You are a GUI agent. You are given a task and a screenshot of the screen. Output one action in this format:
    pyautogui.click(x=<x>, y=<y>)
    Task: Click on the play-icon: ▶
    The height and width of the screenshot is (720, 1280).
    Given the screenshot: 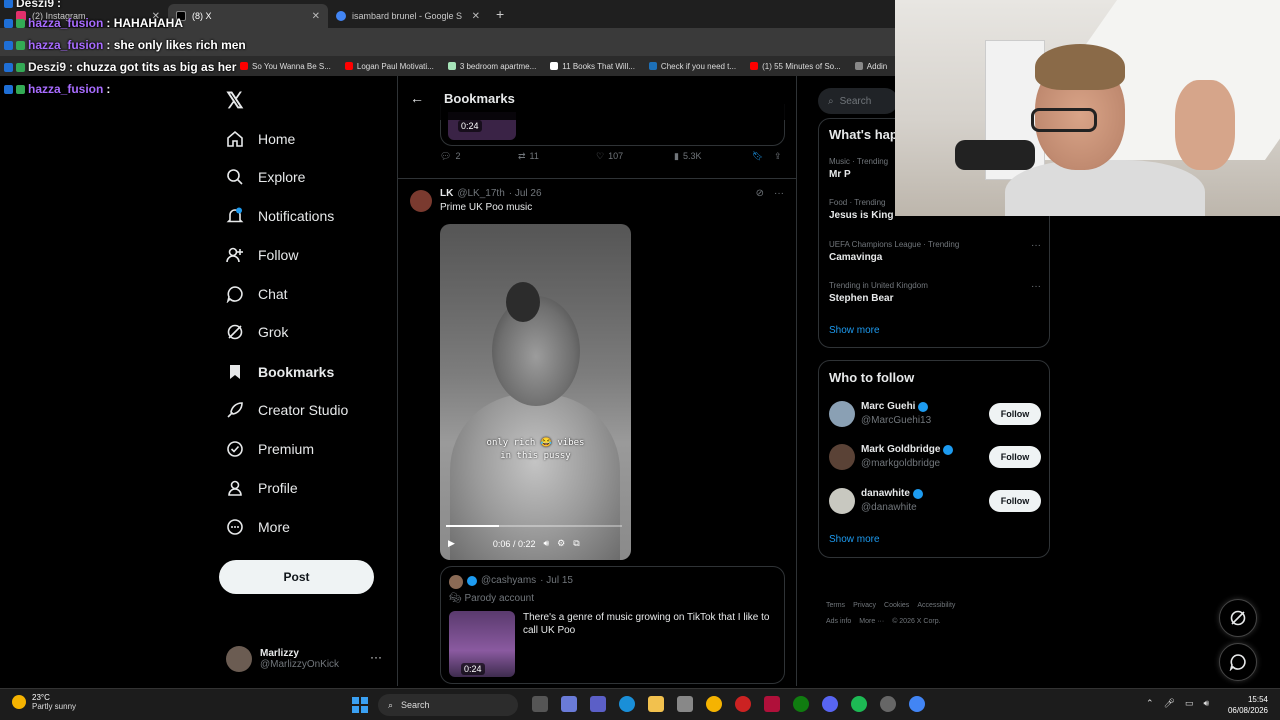 What is the action you would take?
    pyautogui.click(x=451, y=543)
    